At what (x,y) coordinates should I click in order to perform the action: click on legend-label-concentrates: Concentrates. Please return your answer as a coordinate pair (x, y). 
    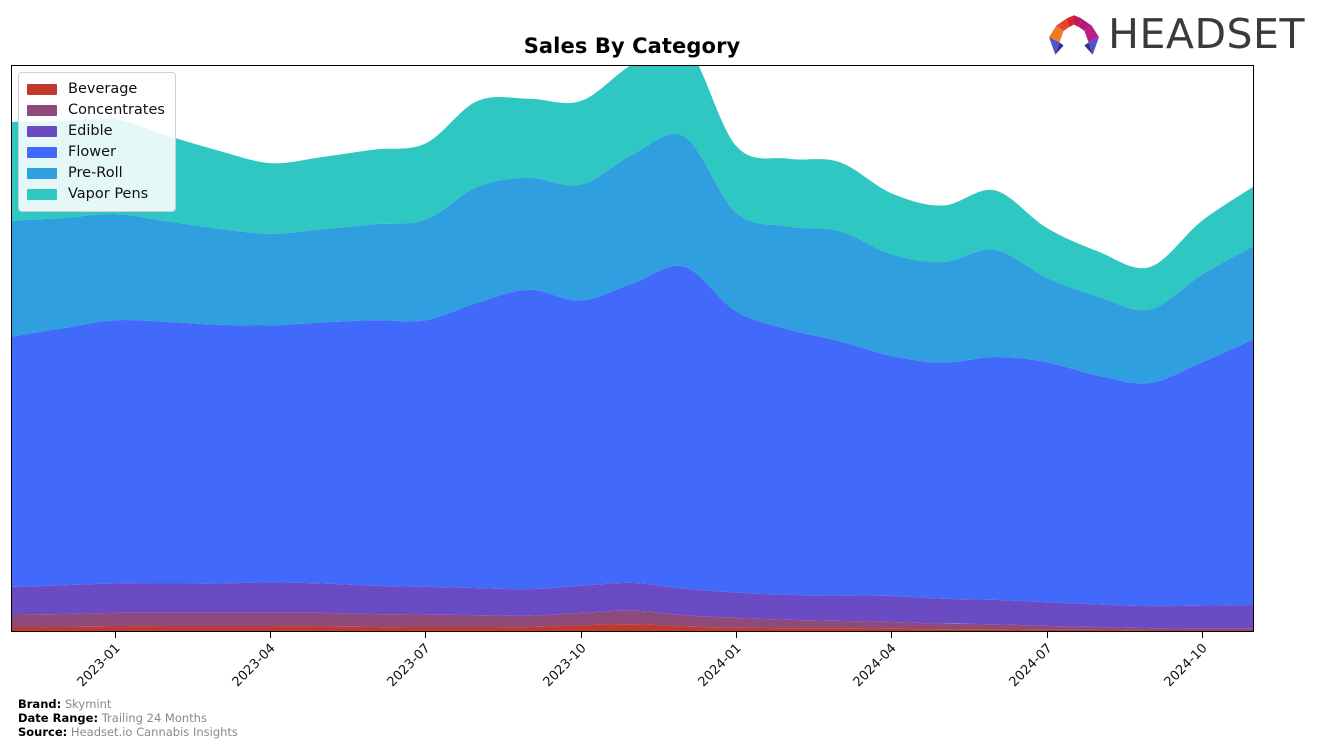
    Looking at the image, I should click on (116, 110).